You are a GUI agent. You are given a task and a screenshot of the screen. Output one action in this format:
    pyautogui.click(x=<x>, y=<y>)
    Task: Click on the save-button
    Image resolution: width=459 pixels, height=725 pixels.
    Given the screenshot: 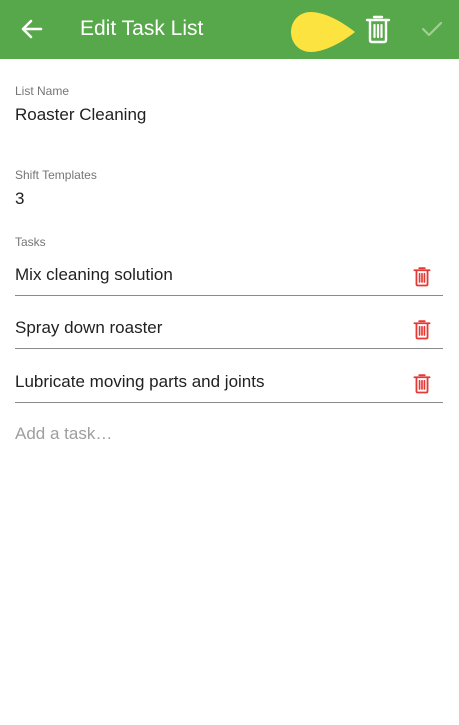 What is the action you would take?
    pyautogui.click(x=432, y=29)
    